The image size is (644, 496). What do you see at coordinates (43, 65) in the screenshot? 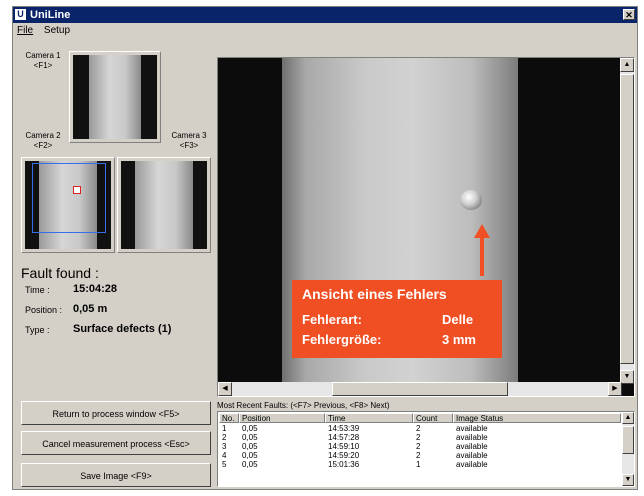
I see `camera1-key: <F1>` at bounding box center [43, 65].